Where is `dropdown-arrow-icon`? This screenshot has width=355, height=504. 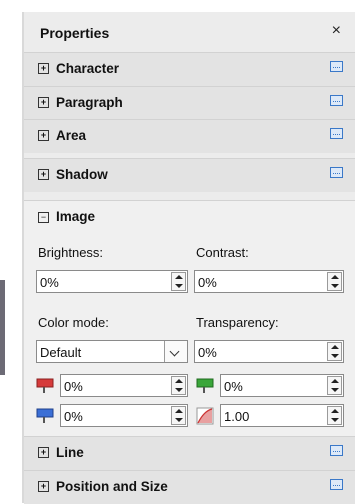 dropdown-arrow-icon is located at coordinates (175, 351).